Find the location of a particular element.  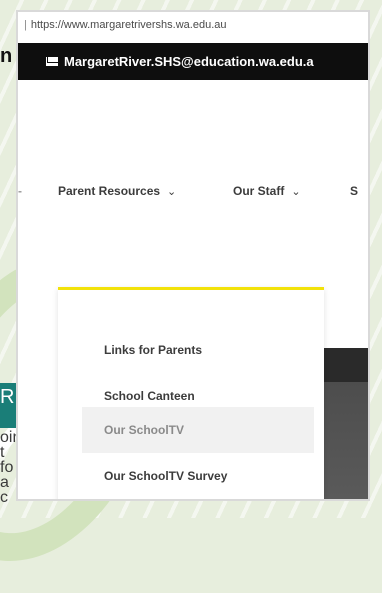

background-text-line: oin is located at coordinates (8, 438).